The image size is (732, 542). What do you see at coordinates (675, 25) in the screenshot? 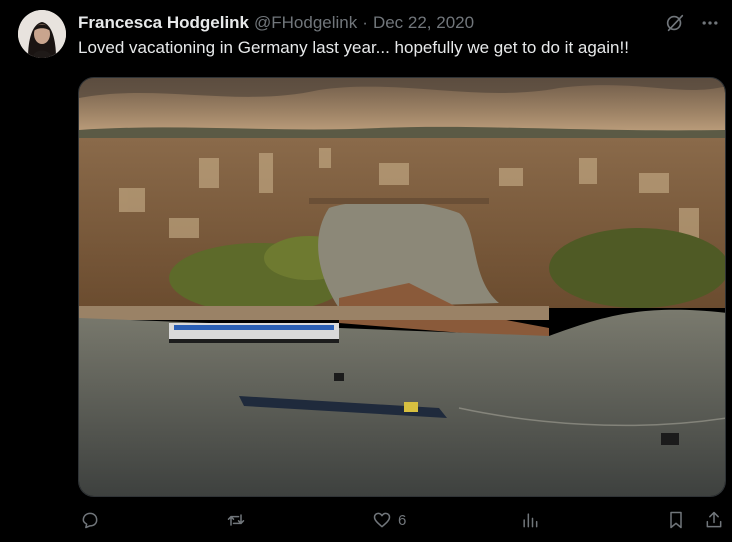
I see `grok-icon` at bounding box center [675, 25].